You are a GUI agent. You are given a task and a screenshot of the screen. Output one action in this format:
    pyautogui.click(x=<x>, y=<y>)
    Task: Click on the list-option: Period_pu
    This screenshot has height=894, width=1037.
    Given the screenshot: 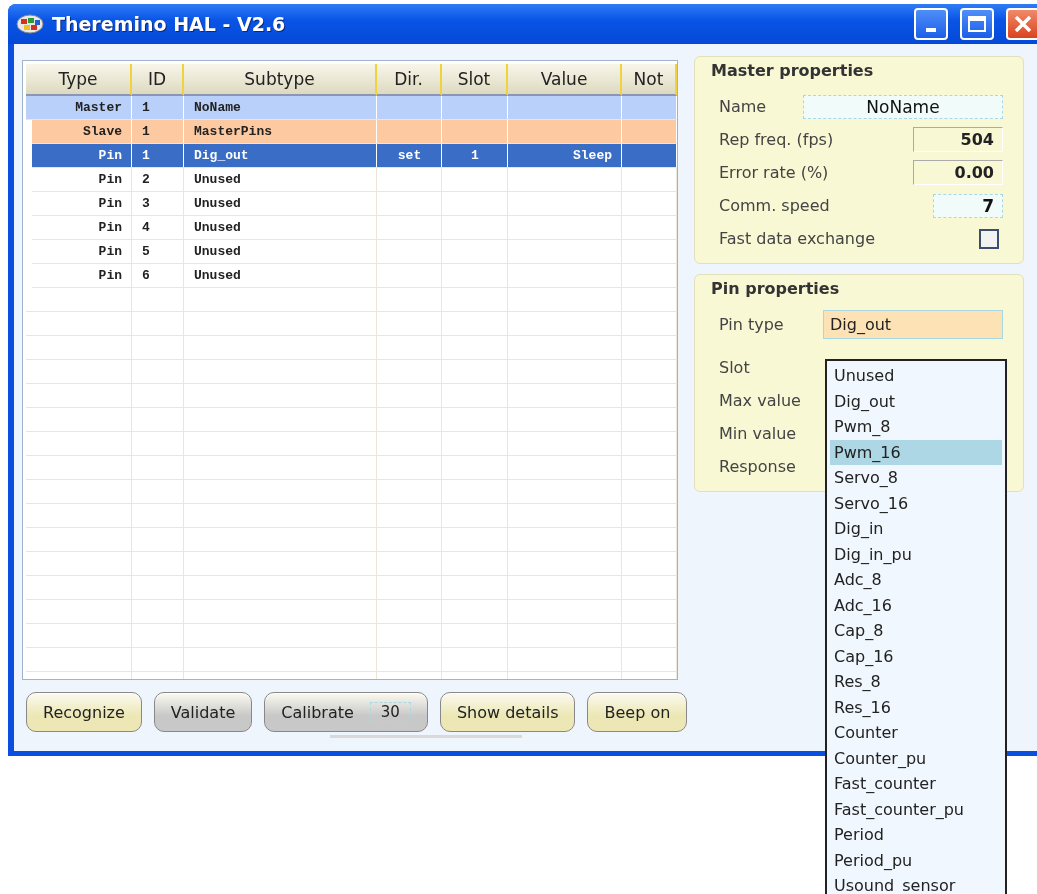 What is the action you would take?
    pyautogui.click(x=916, y=860)
    